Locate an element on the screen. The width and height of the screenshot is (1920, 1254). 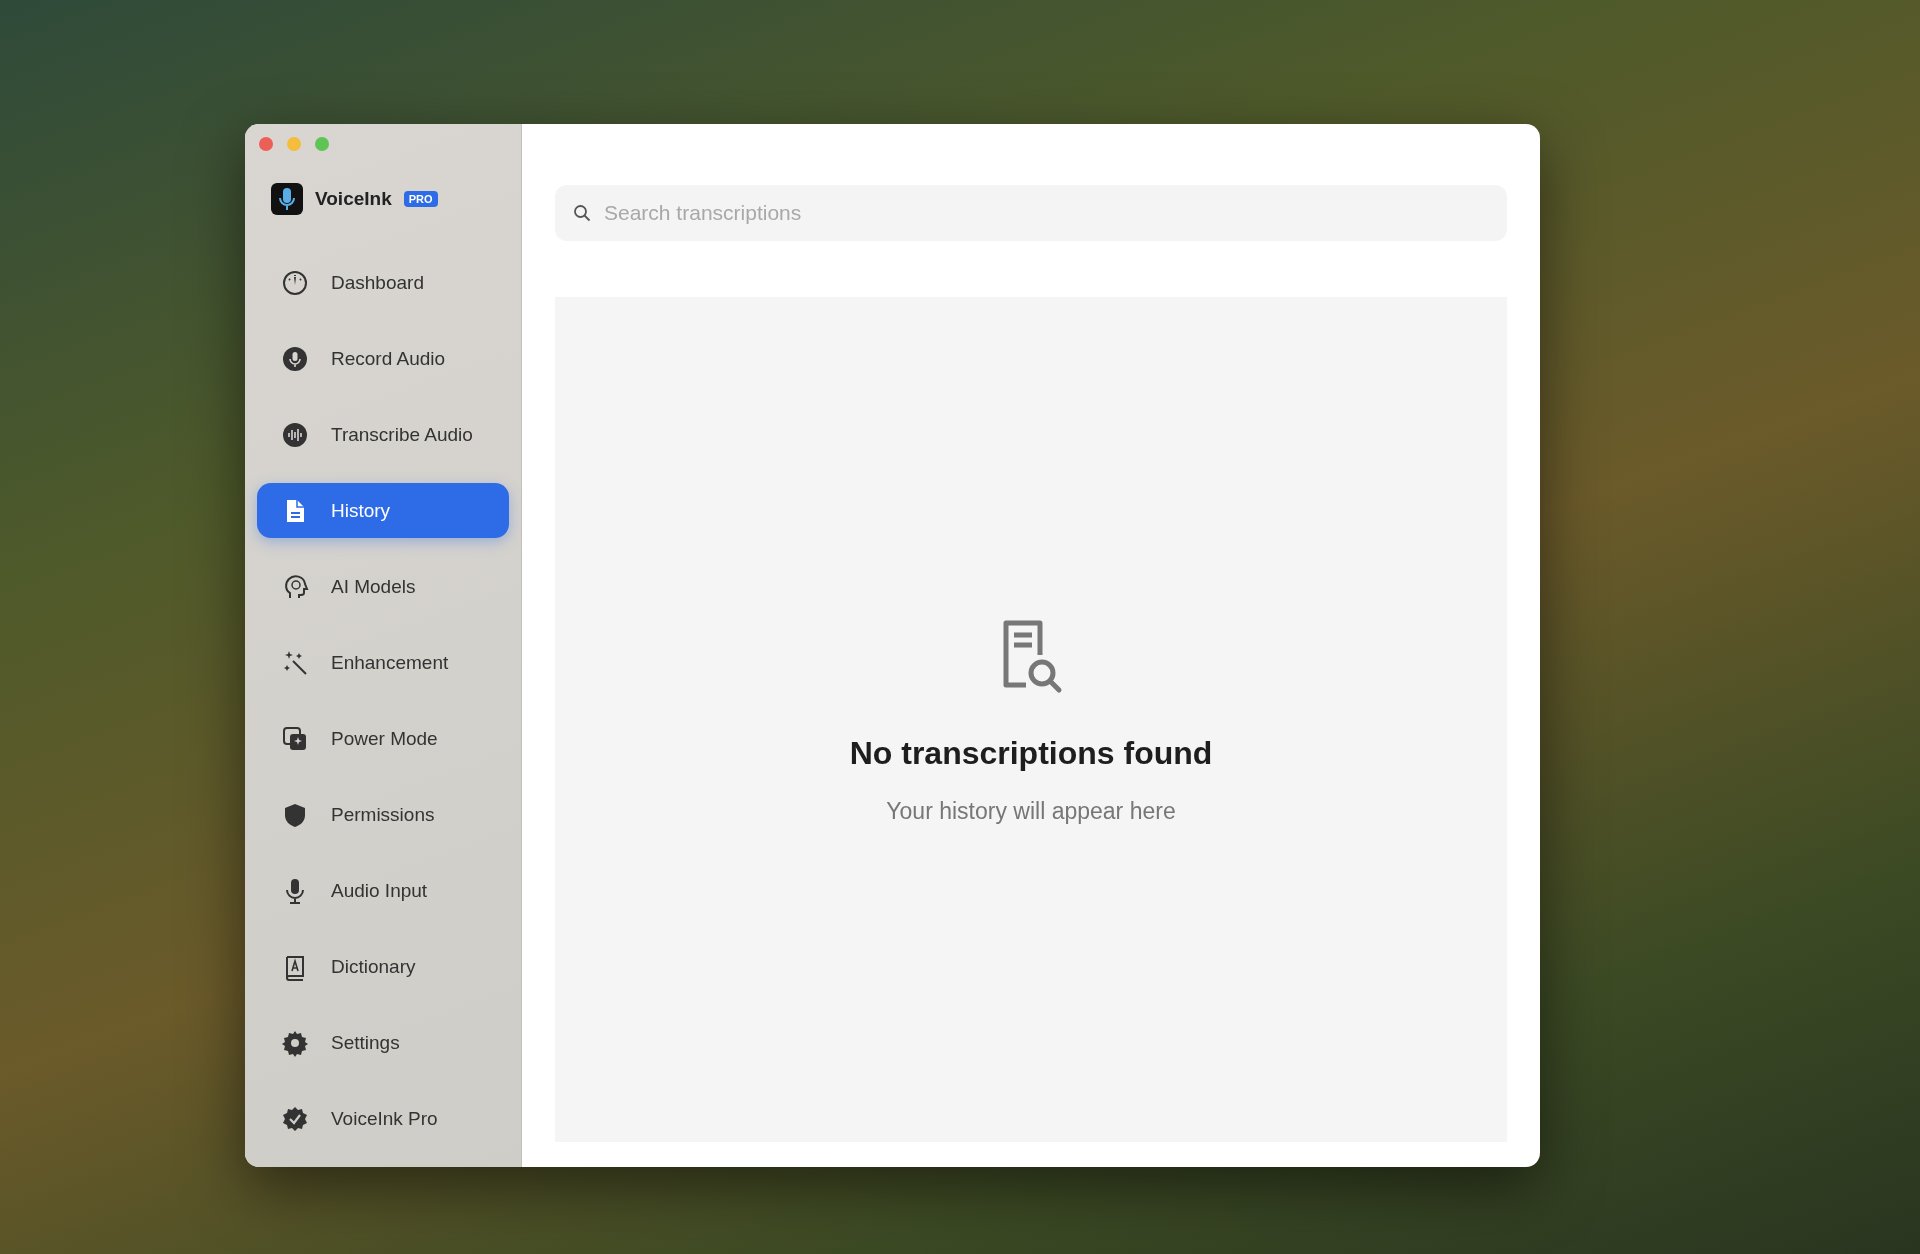
pro-badge: PRO is located at coordinates (420, 199).